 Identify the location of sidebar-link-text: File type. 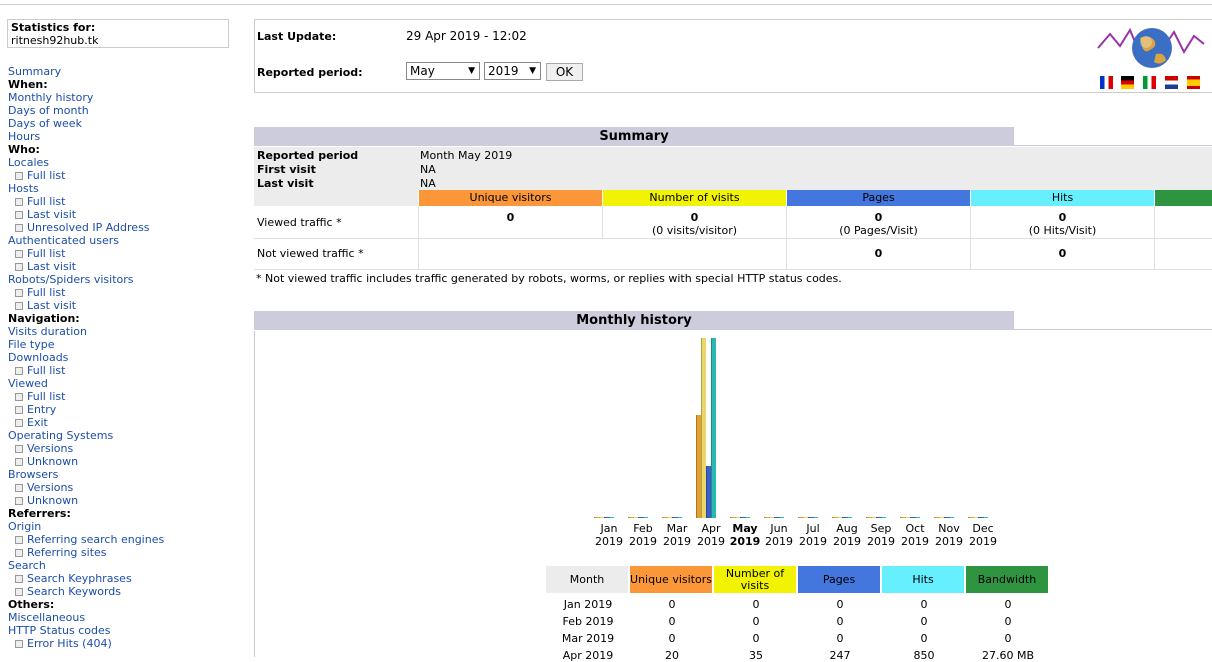
(31, 344).